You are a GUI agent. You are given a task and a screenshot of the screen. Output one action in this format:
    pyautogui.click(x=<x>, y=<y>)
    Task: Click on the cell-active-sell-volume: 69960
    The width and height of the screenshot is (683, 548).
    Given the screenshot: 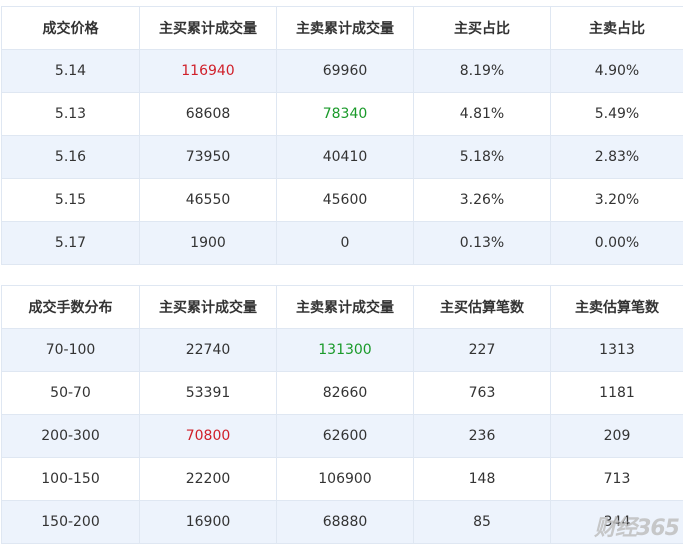 What is the action you would take?
    pyautogui.click(x=345, y=71)
    